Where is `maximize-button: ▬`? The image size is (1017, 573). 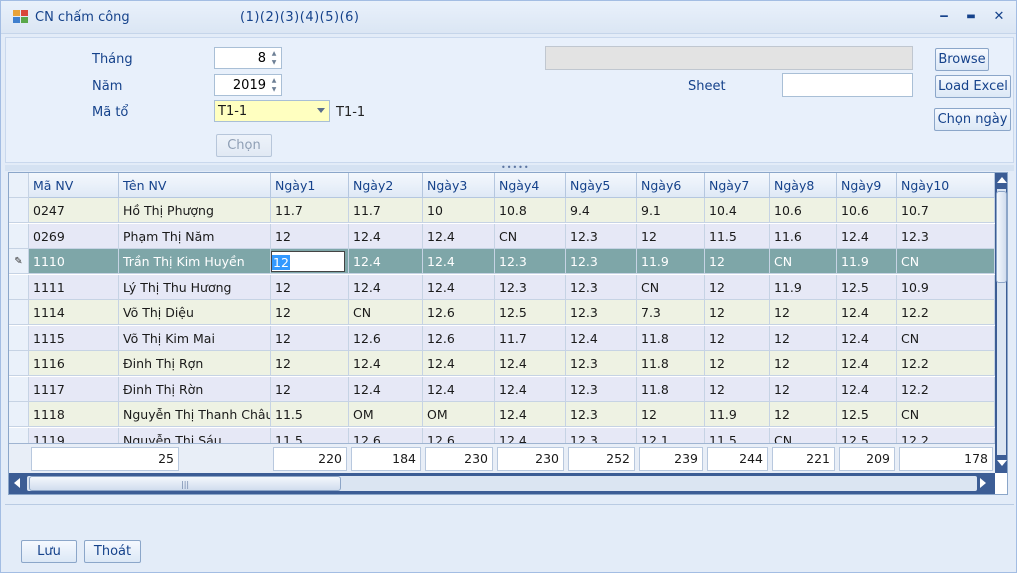 maximize-button: ▬ is located at coordinates (971, 17).